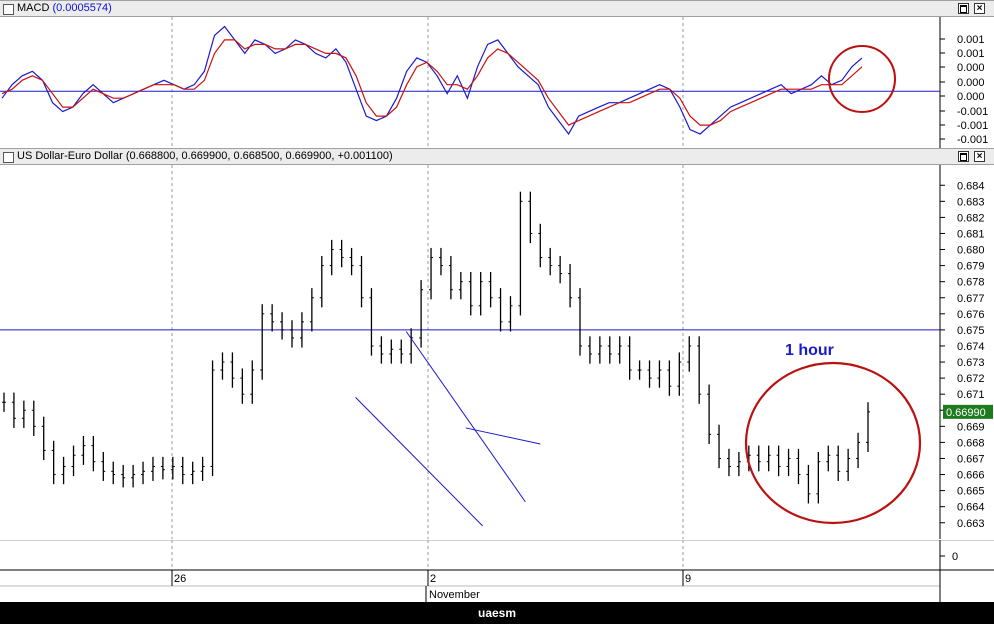 The height and width of the screenshot is (624, 994). Describe the element at coordinates (972, 126) in the screenshot. I see `macd-tick-label-6: -0.001` at that location.